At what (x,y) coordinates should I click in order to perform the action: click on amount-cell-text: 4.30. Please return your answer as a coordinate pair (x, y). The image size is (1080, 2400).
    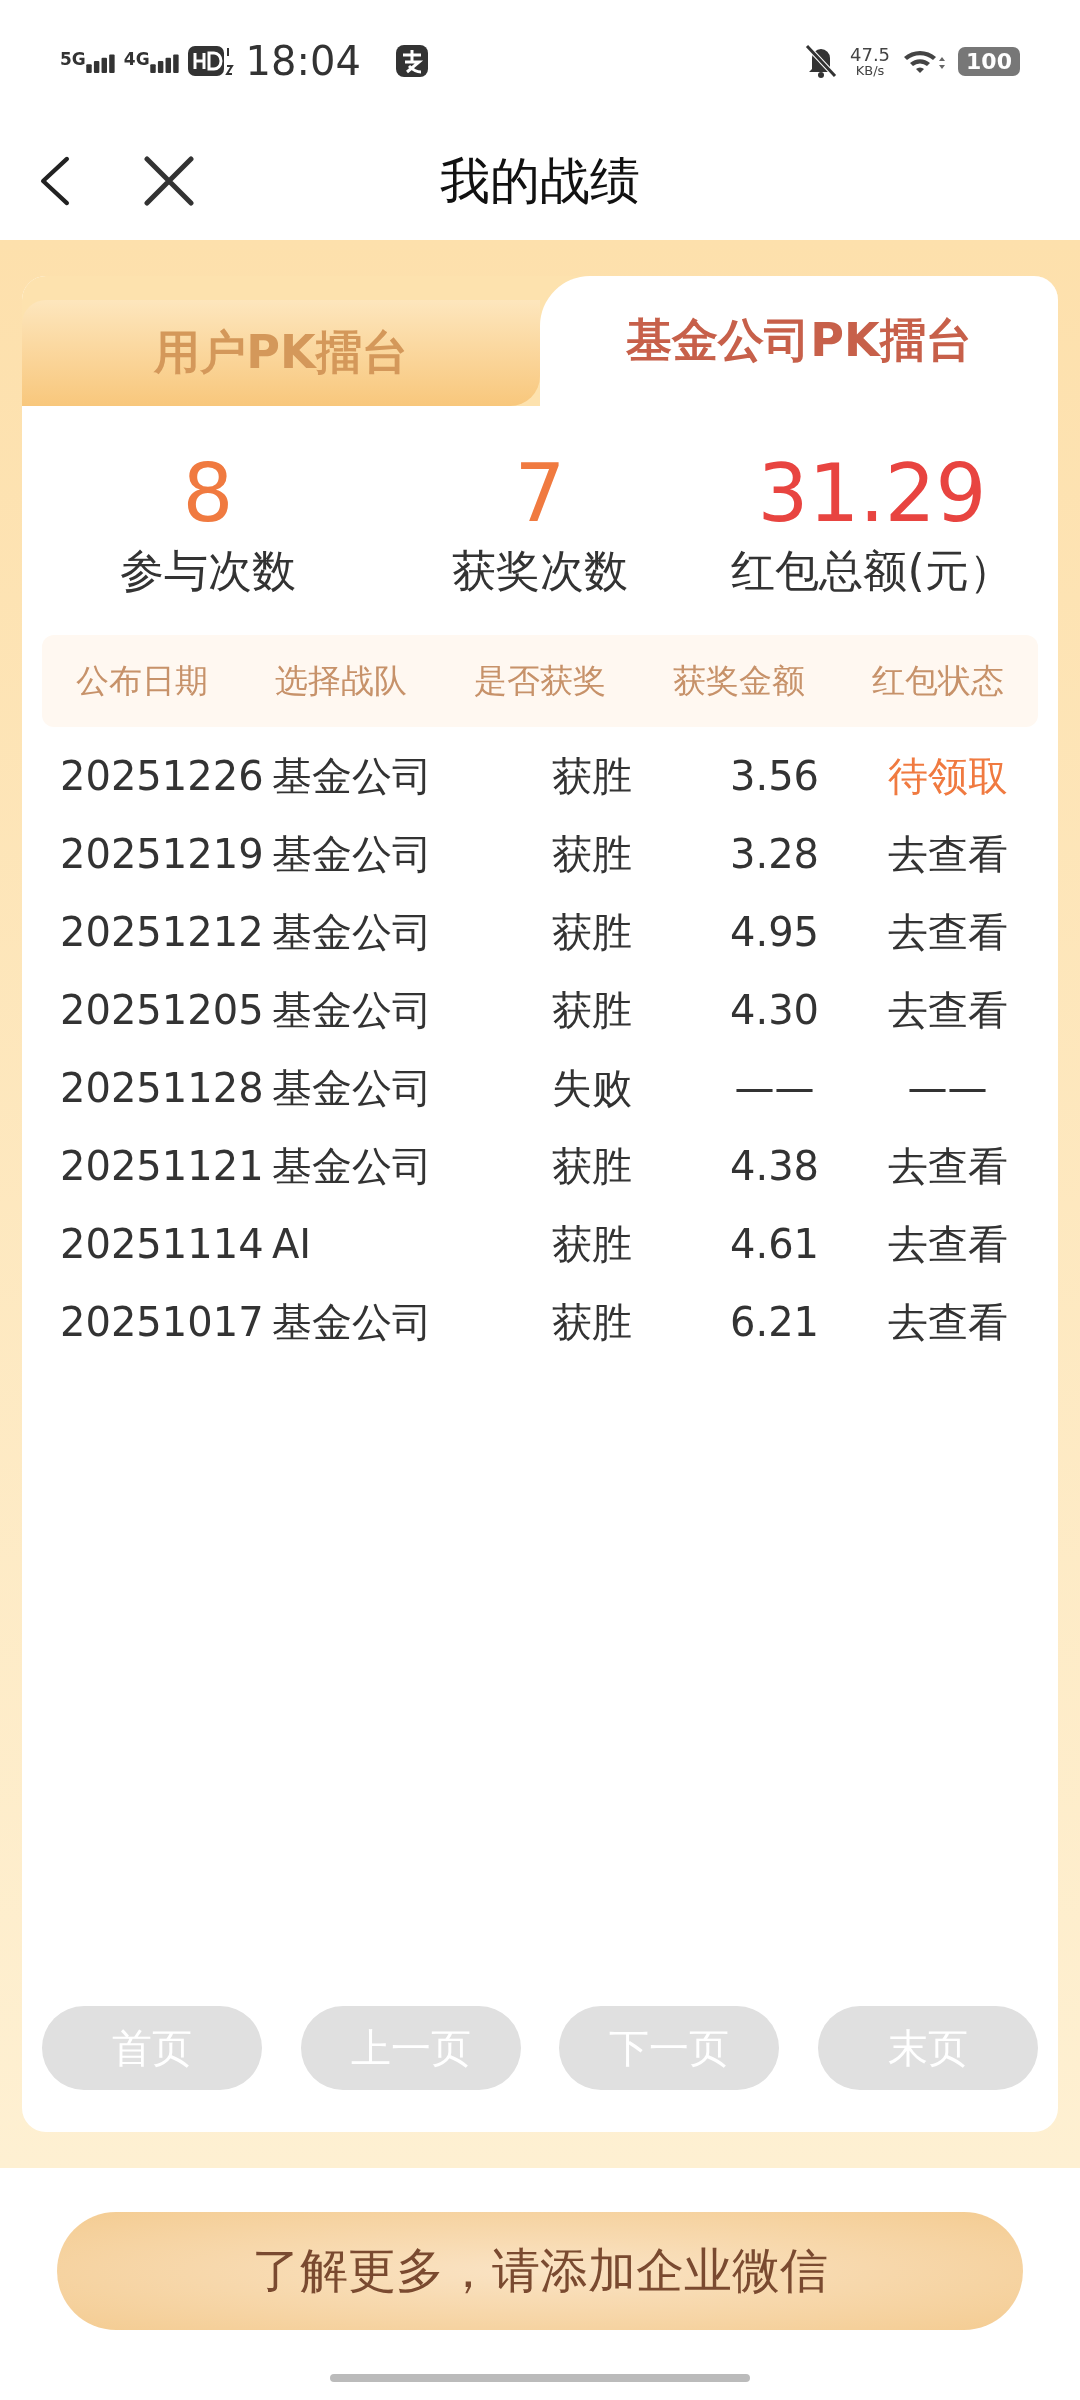
    Looking at the image, I should click on (774, 1010).